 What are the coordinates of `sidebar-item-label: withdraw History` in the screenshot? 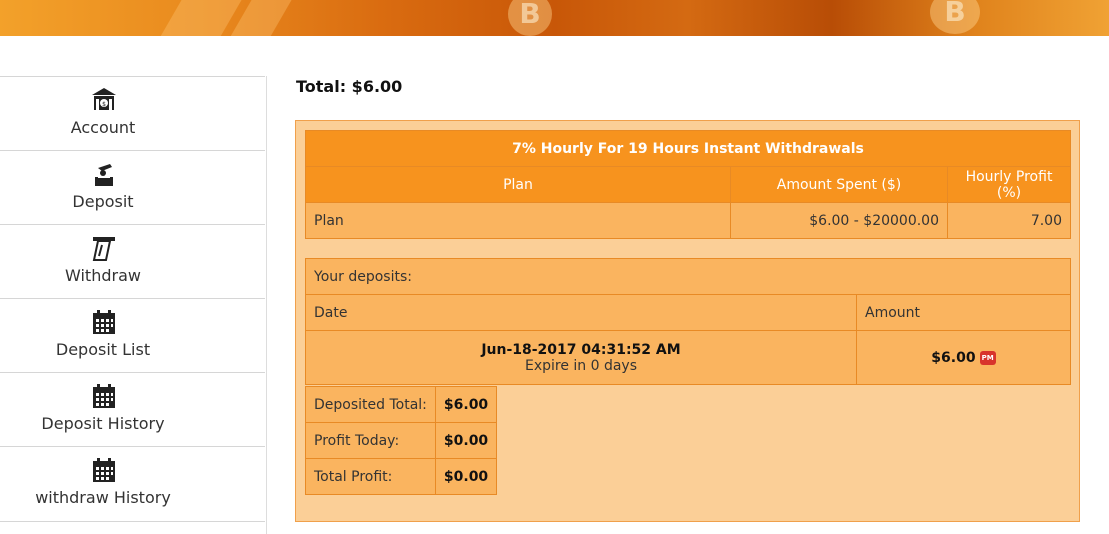 It's located at (103, 497).